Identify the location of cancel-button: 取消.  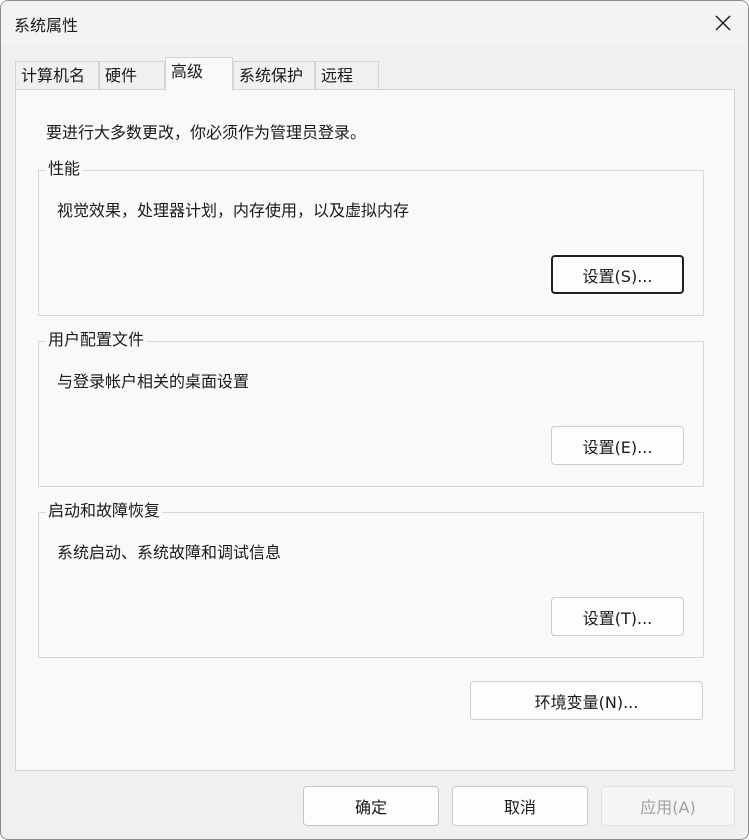
(520, 806).